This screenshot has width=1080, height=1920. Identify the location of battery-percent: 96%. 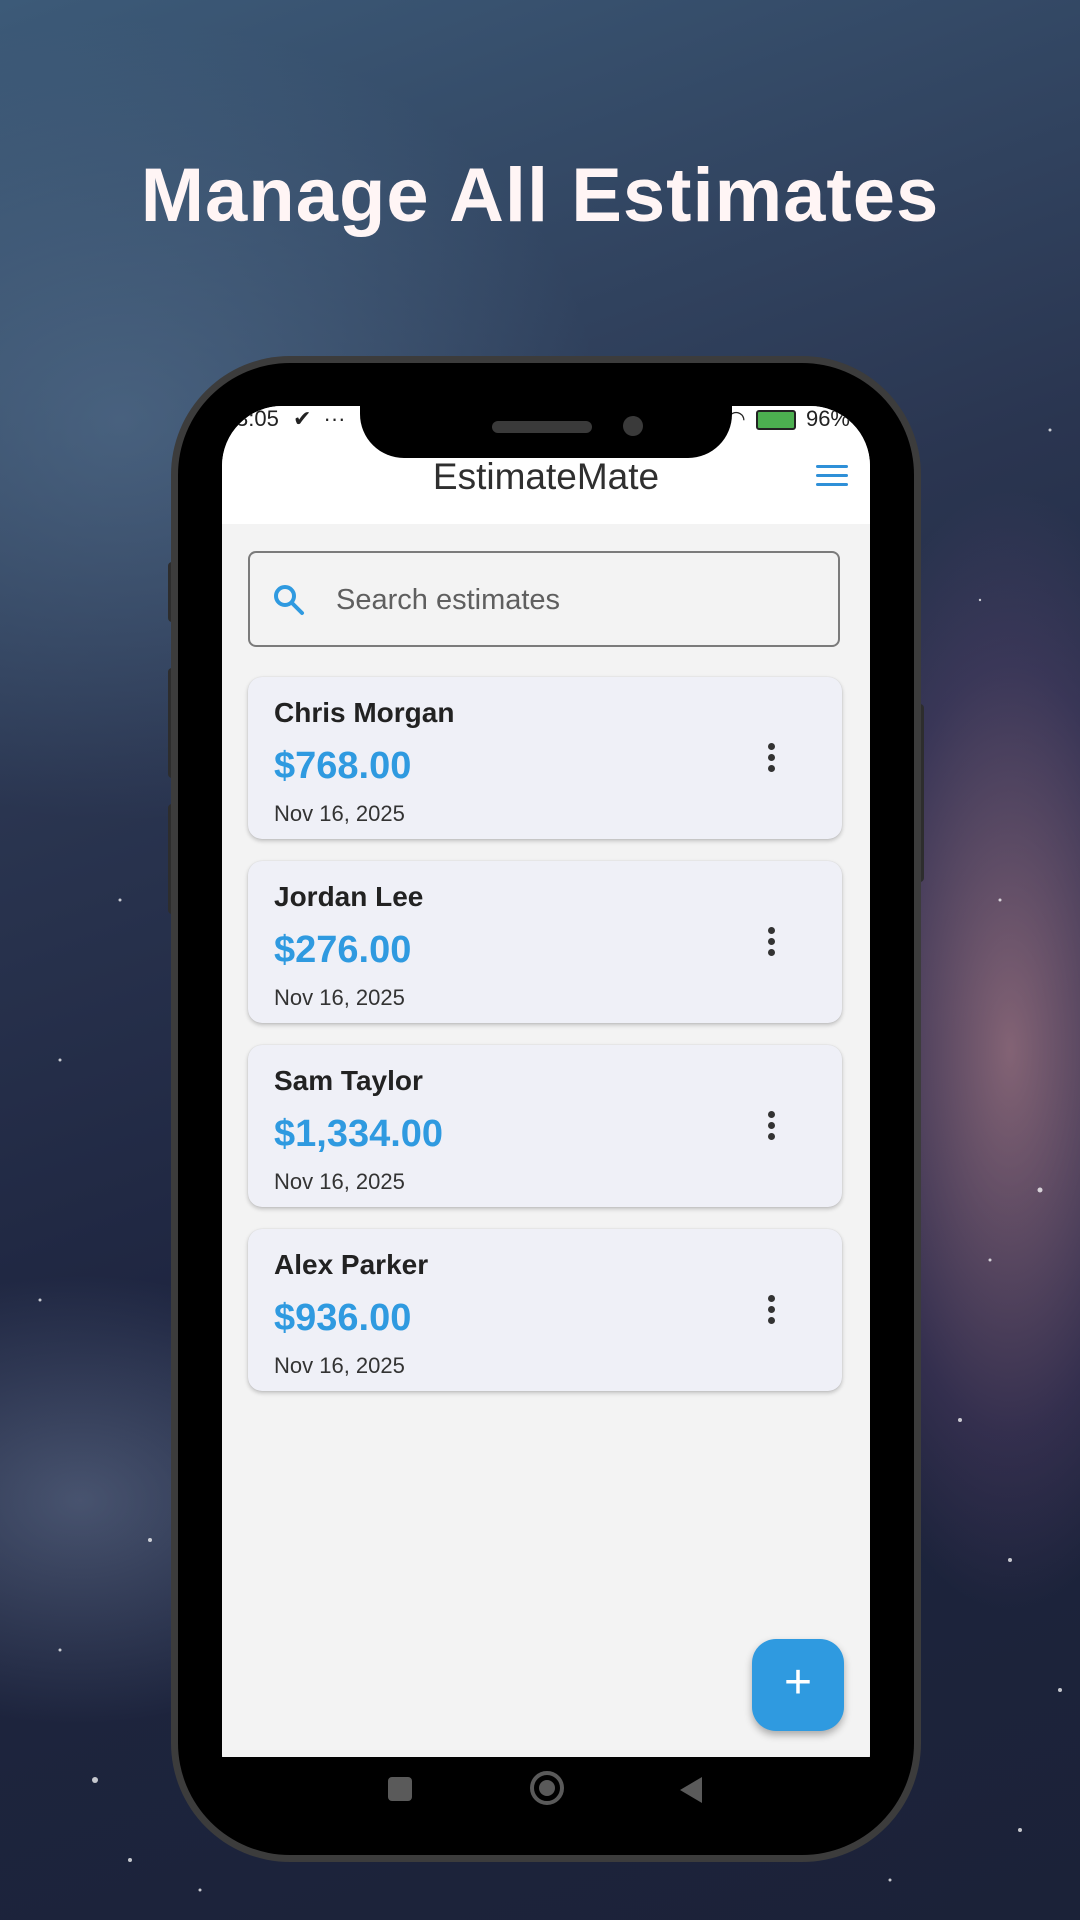
(827, 418).